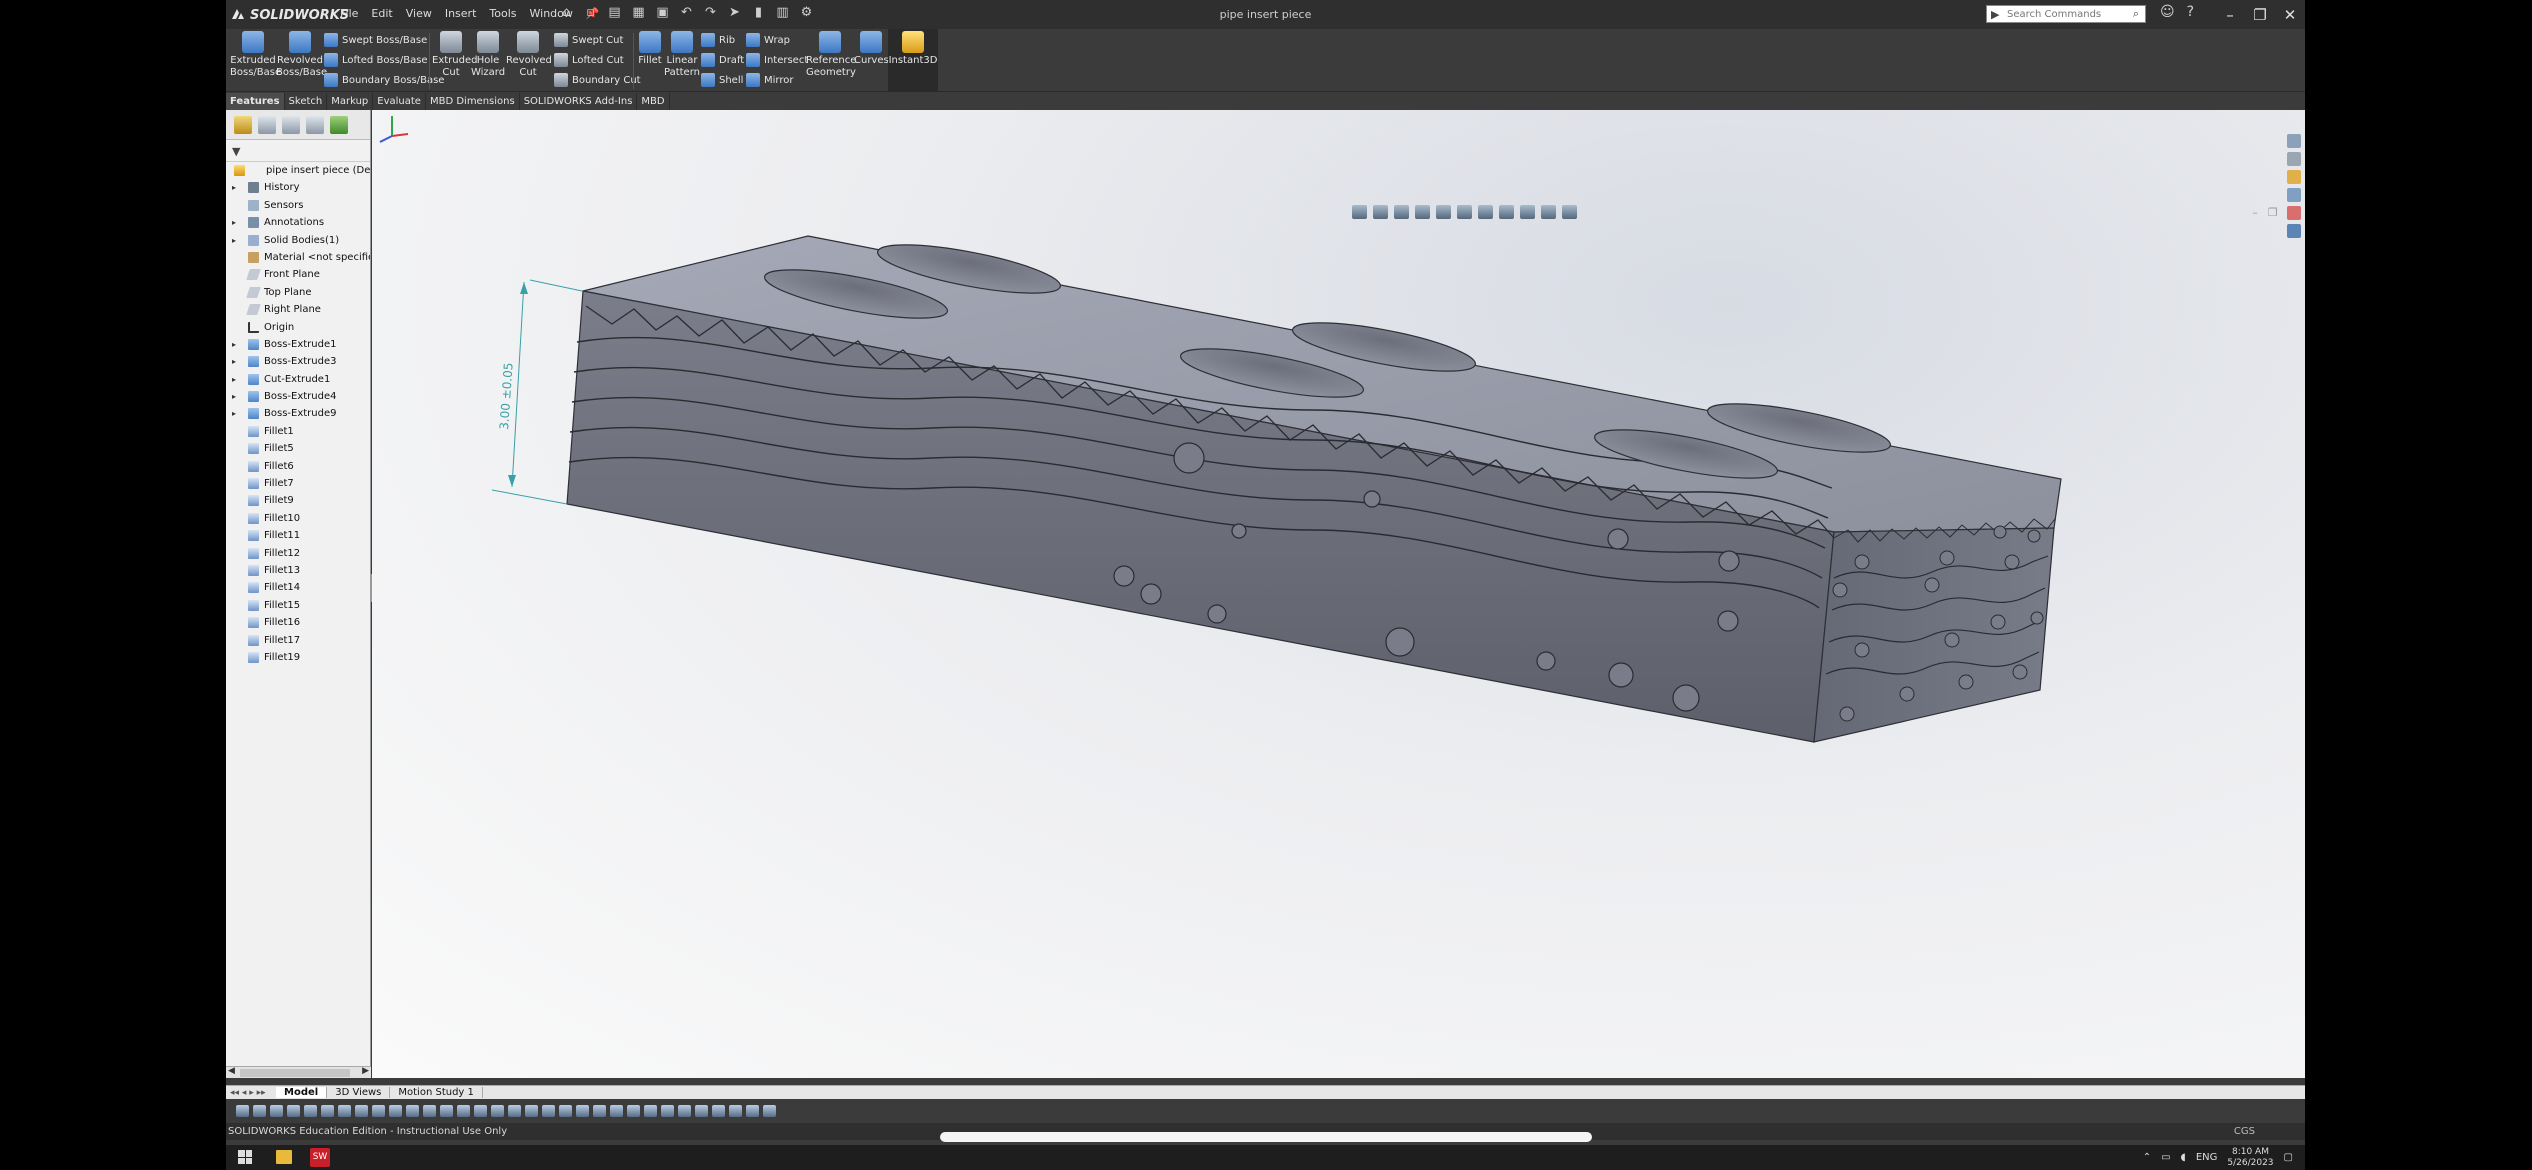  Describe the element at coordinates (381, 13) in the screenshot. I see `menu-edit: Edit` at that location.